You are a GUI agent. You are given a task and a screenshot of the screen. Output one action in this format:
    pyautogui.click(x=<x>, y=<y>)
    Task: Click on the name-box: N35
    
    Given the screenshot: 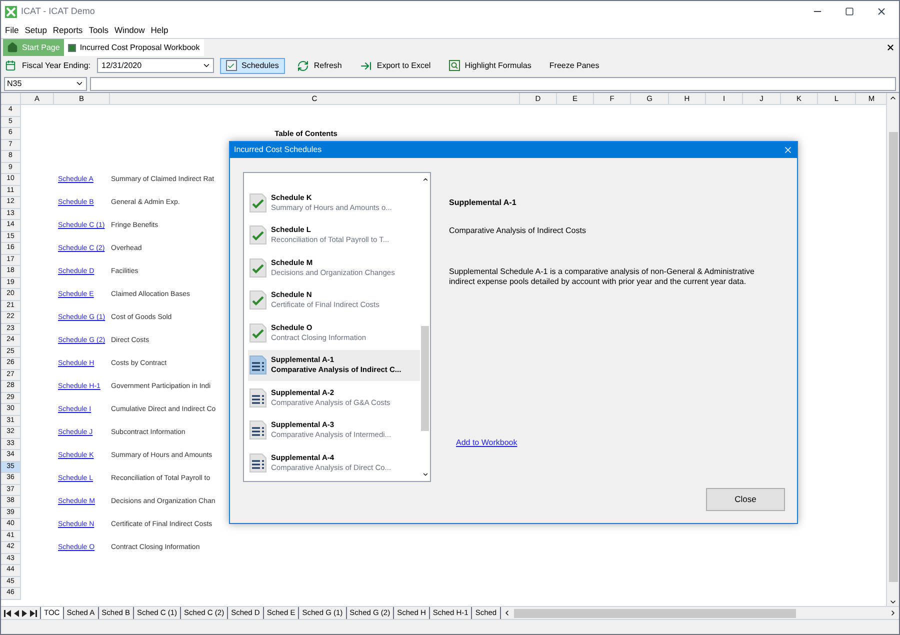 What is the action you would take?
    pyautogui.click(x=45, y=83)
    